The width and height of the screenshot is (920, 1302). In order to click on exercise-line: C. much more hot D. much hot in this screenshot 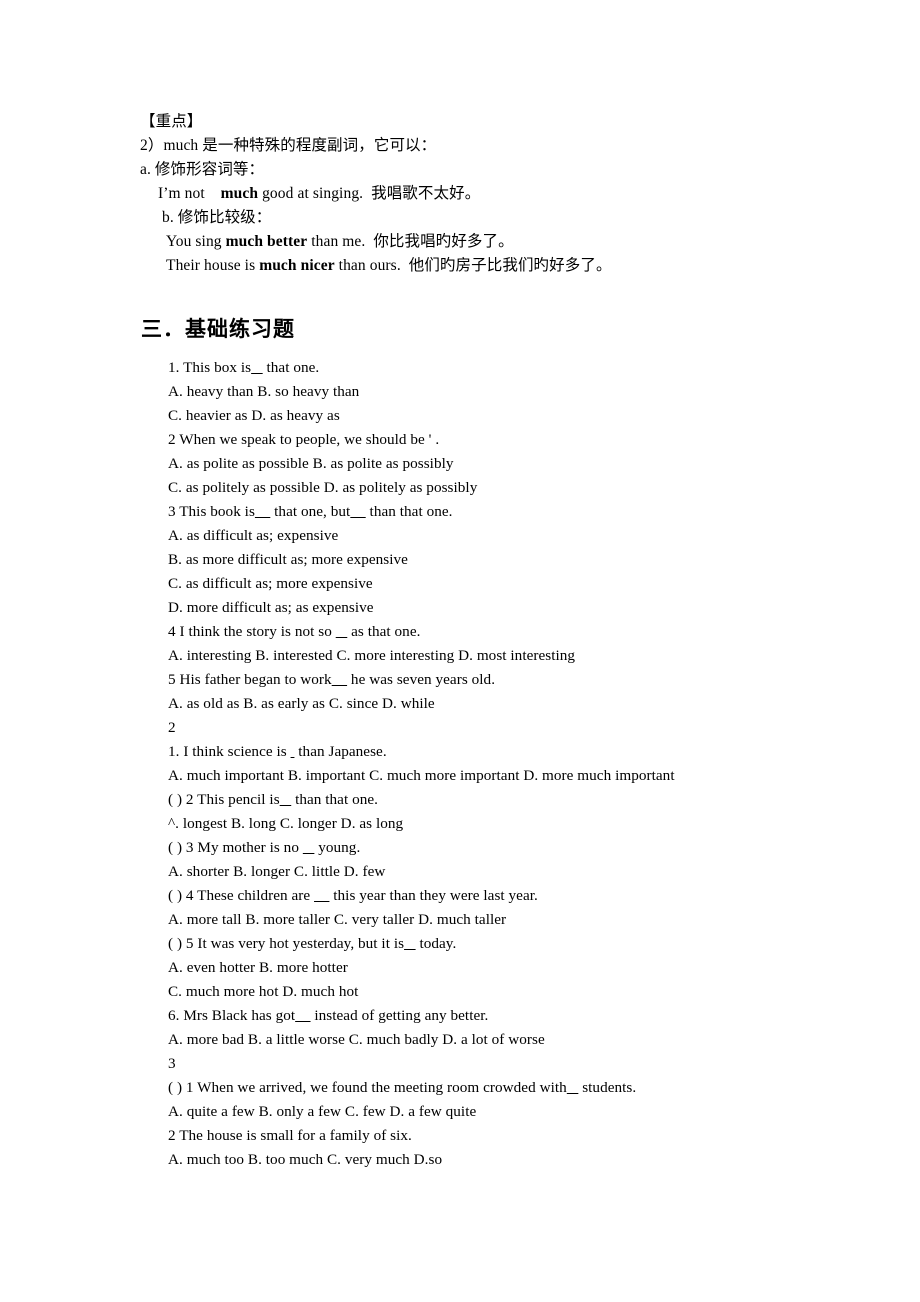, I will do `click(528, 992)`.